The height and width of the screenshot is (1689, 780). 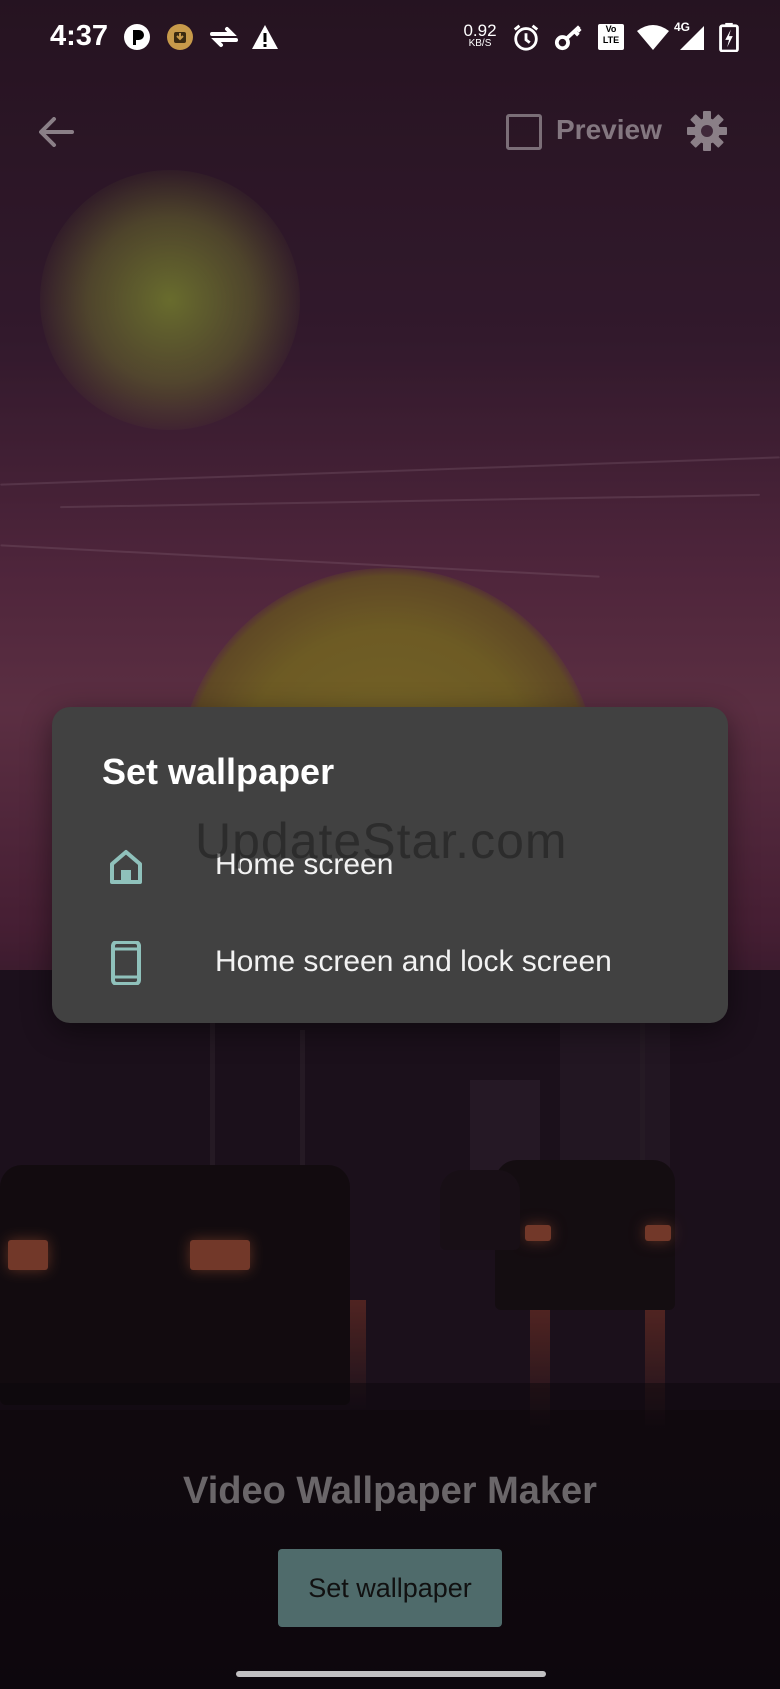 What do you see at coordinates (390, 1588) in the screenshot?
I see `set-wallpaper-button: Set wallpaper` at bounding box center [390, 1588].